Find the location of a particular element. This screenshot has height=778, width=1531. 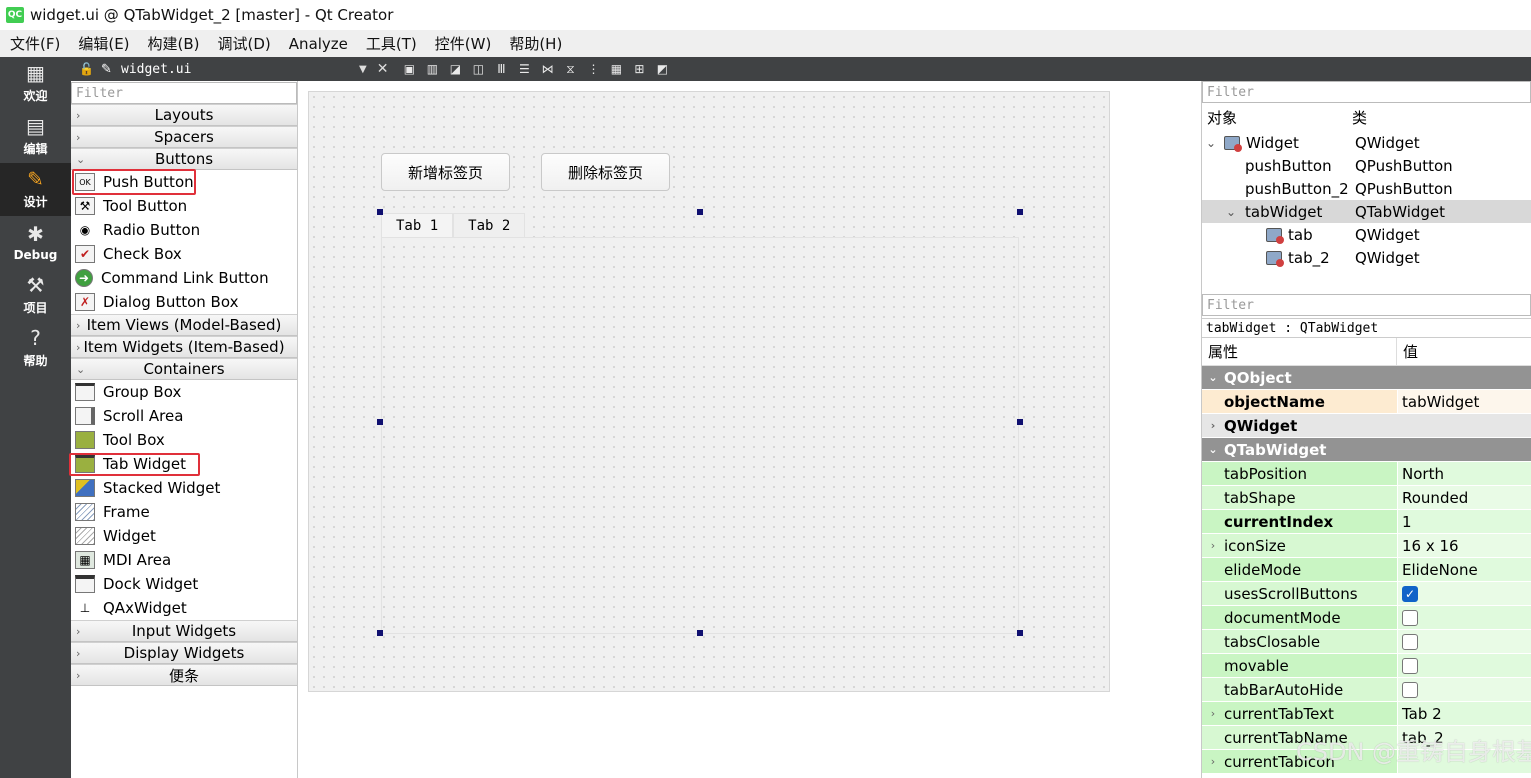

tree-row: tab QWidget is located at coordinates (1366, 234).